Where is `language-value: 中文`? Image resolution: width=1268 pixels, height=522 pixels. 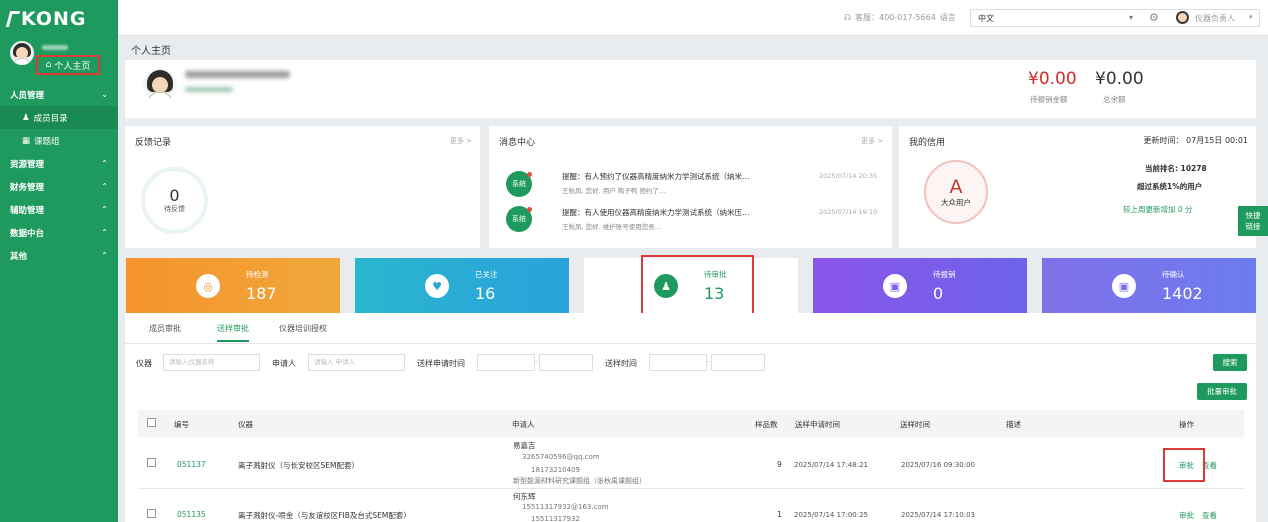
language-value: 中文 is located at coordinates (986, 18).